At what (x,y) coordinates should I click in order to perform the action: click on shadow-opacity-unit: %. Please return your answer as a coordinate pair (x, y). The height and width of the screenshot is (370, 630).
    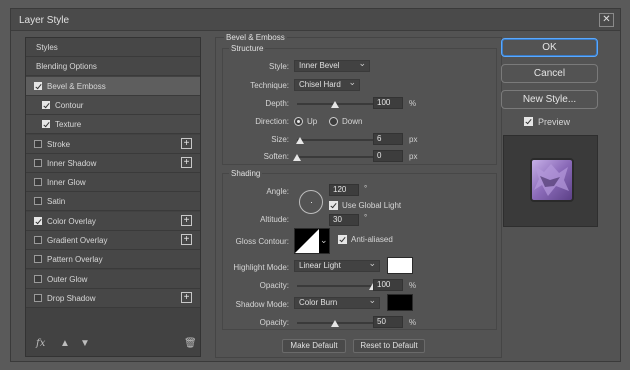
    Looking at the image, I should click on (413, 322).